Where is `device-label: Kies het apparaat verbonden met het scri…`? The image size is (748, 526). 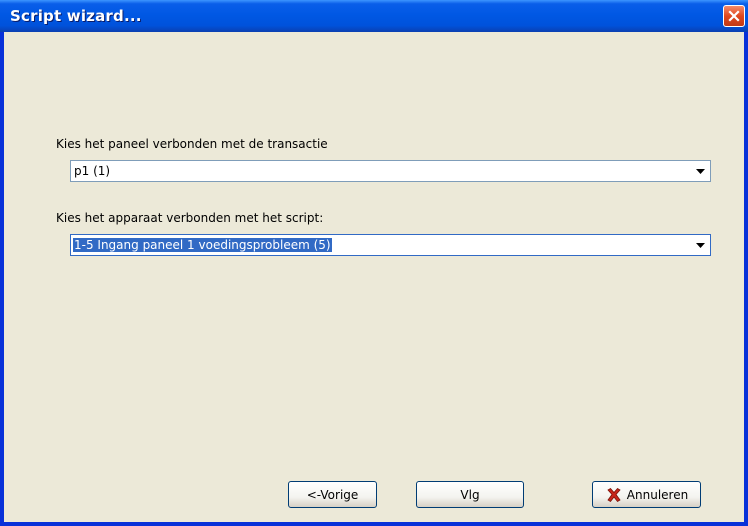 device-label: Kies het apparaat verbonden met het scri… is located at coordinates (190, 218).